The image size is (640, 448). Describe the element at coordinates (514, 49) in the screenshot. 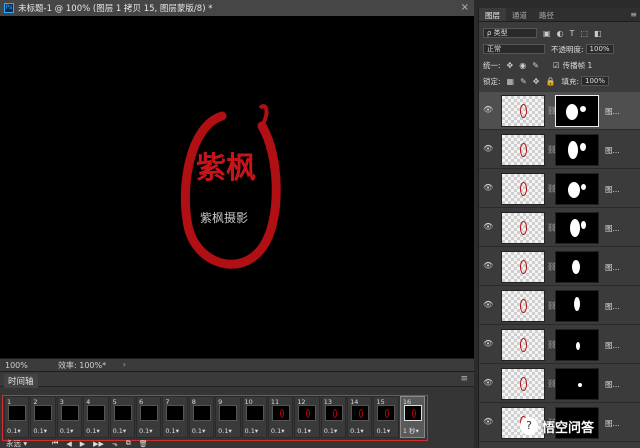

I see `blend-mode-select: 正常` at that location.